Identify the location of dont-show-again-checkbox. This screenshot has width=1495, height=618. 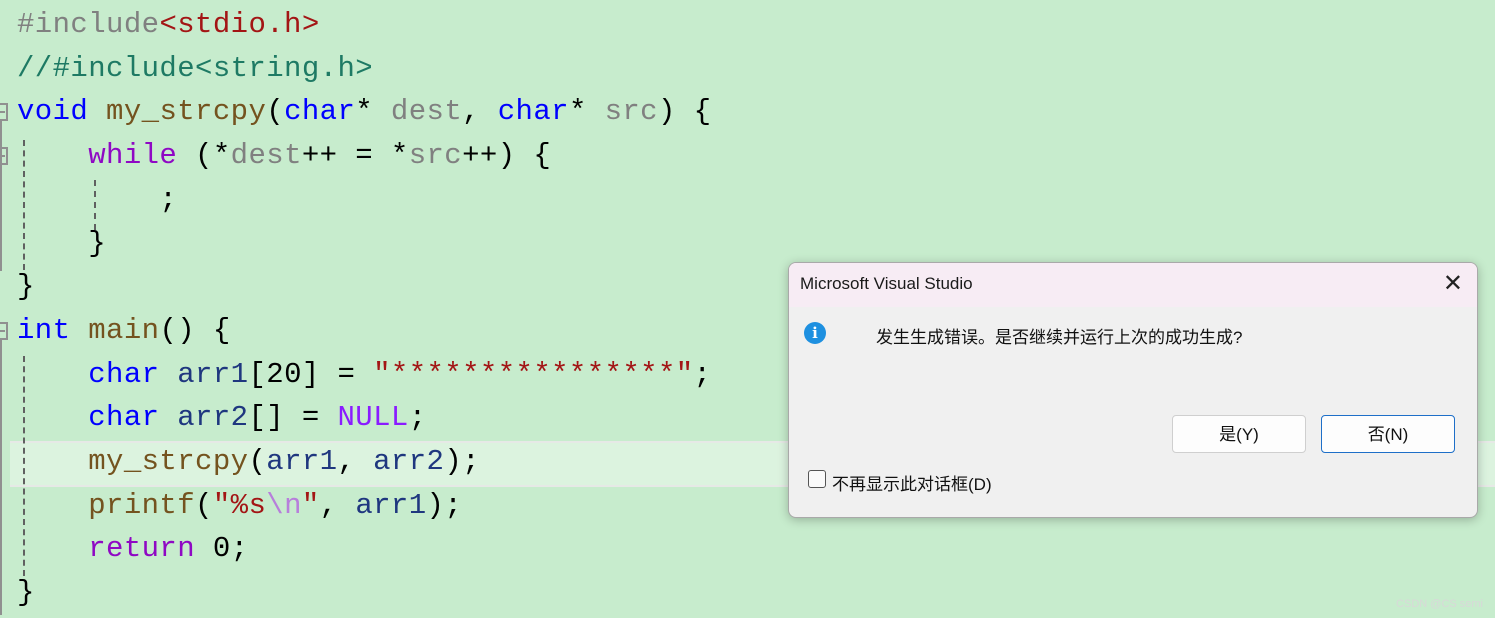
(817, 479).